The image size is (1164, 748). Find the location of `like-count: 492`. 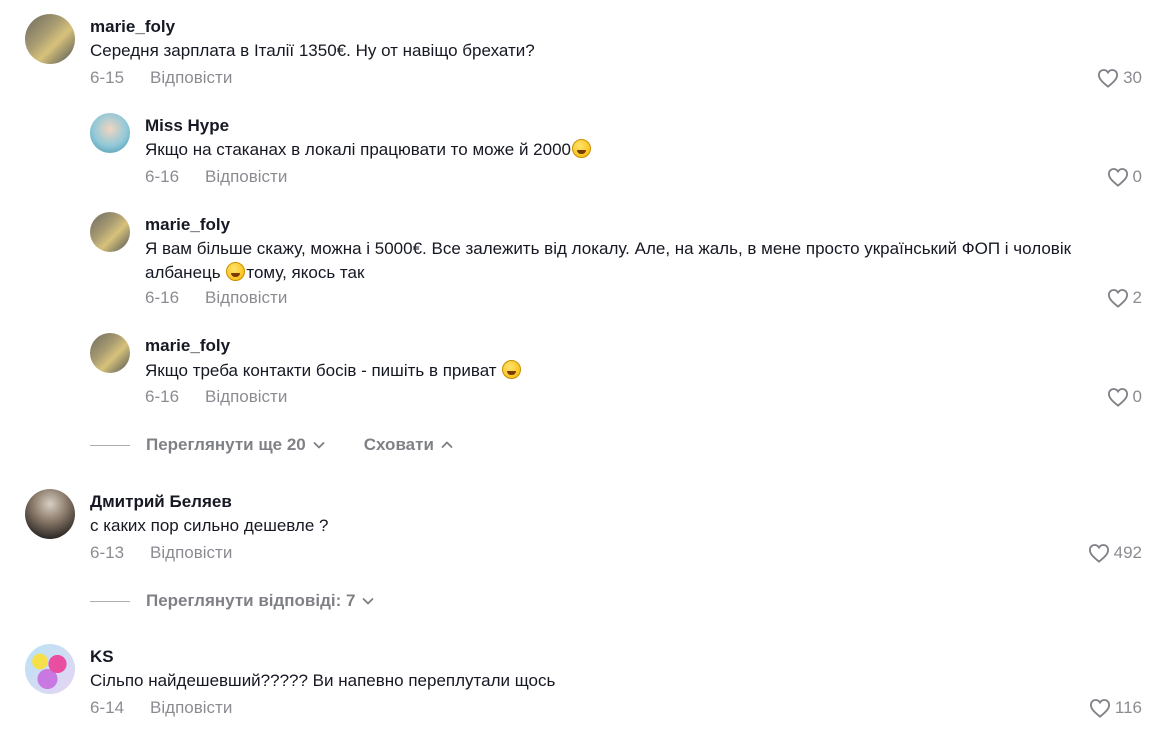

like-count: 492 is located at coordinates (1127, 552).